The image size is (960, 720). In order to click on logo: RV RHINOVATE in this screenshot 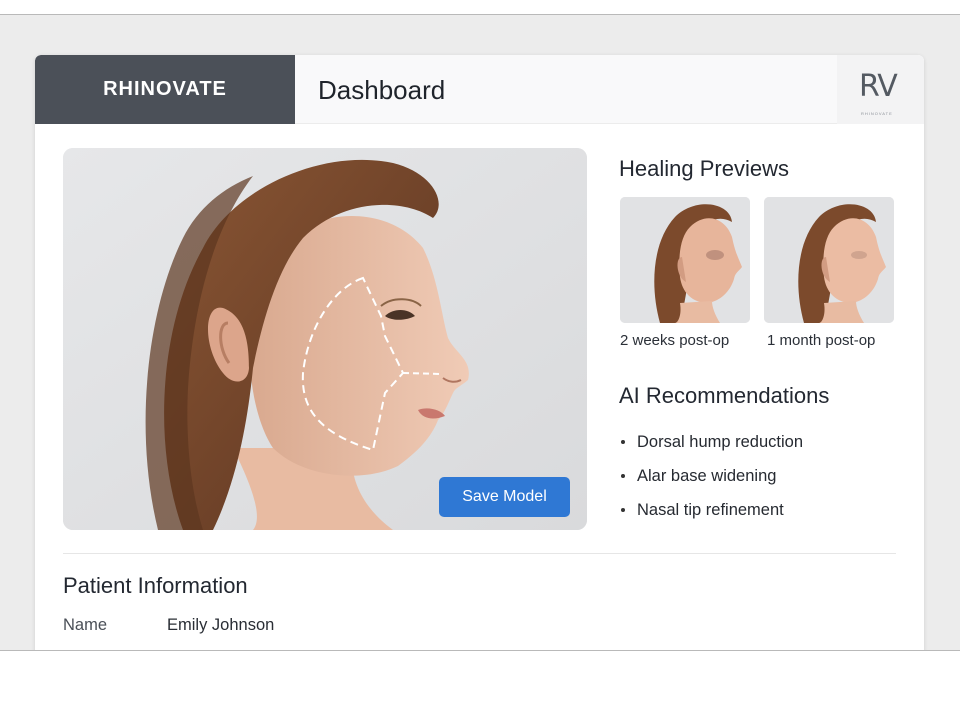, I will do `click(880, 89)`.